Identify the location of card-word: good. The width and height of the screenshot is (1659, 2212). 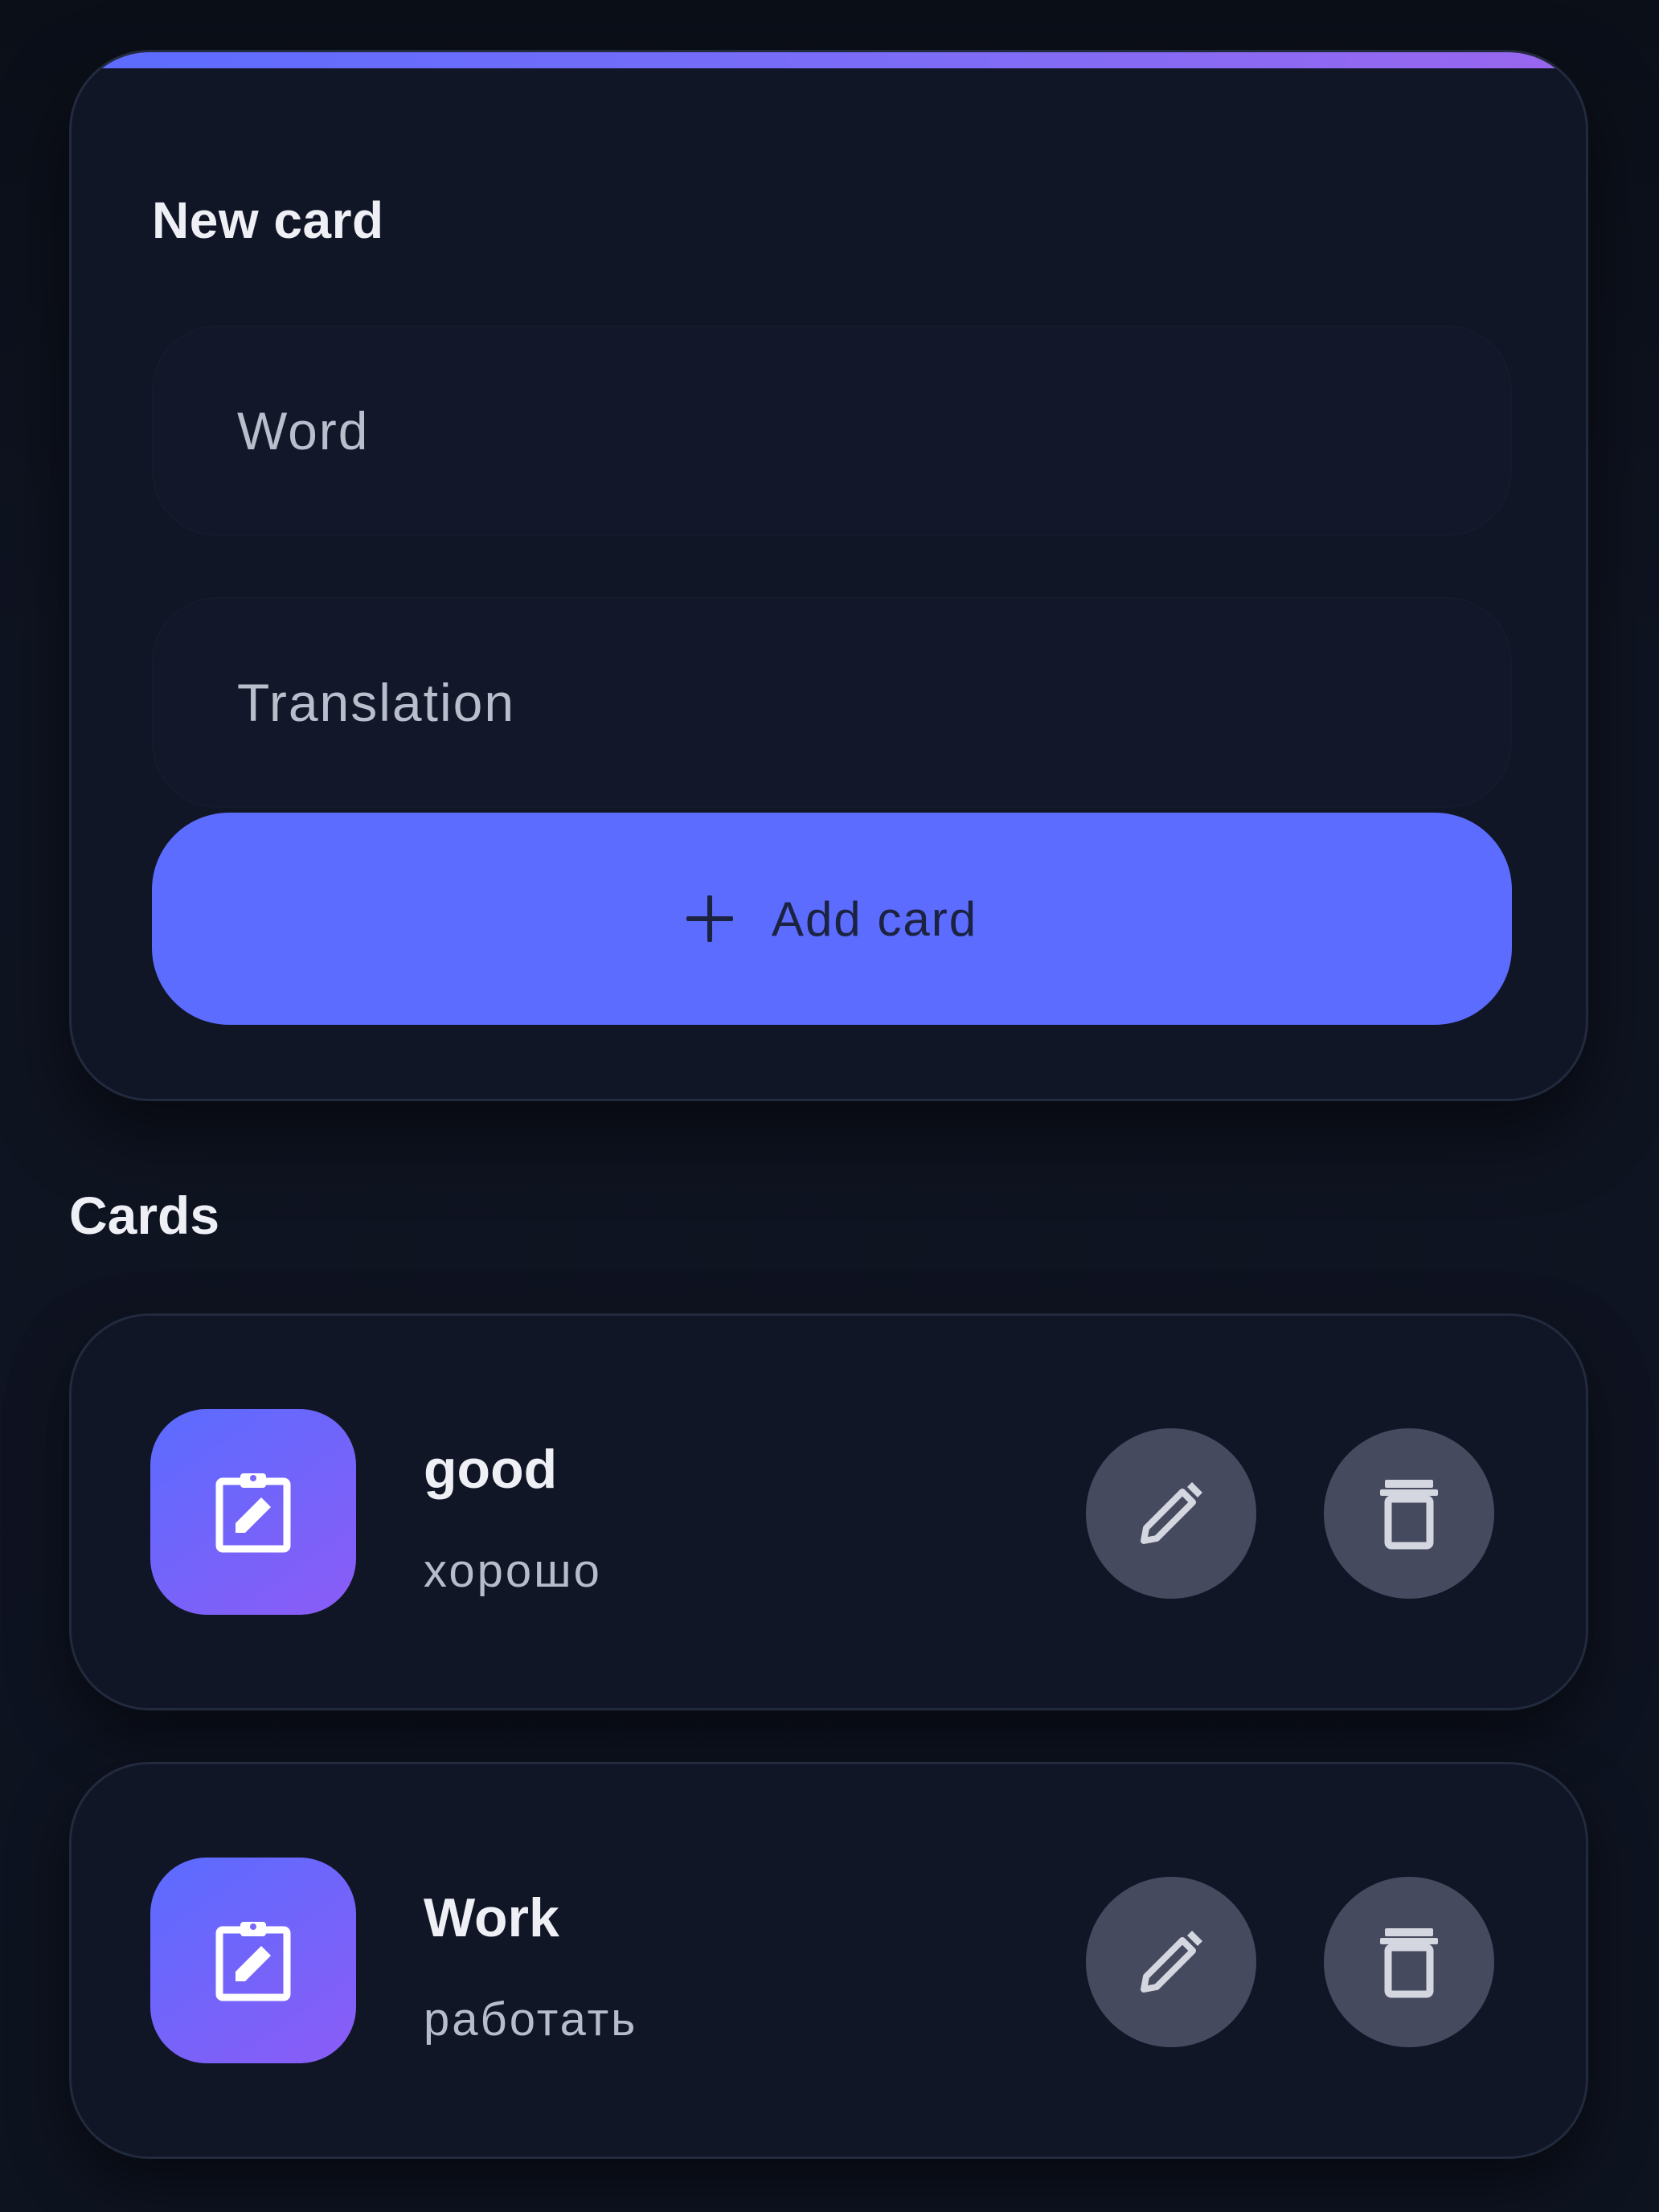
(491, 1469).